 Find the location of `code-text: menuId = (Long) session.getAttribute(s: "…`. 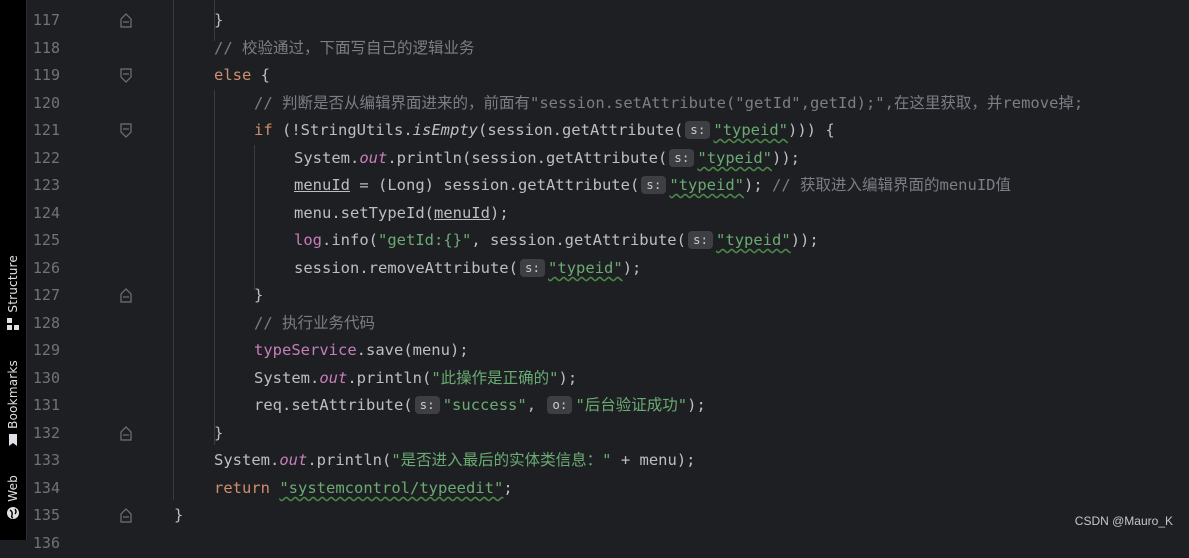

code-text: menuId = (Long) session.getAttribute(s: "… is located at coordinates (652, 186).